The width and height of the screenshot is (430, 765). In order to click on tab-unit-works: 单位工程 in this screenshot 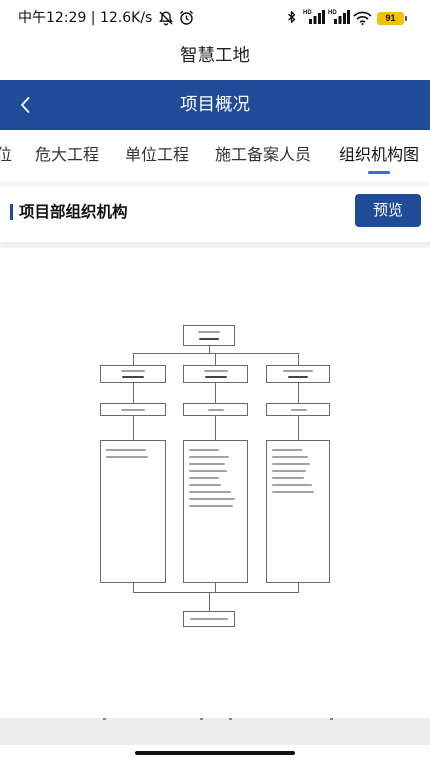, I will do `click(157, 155)`.